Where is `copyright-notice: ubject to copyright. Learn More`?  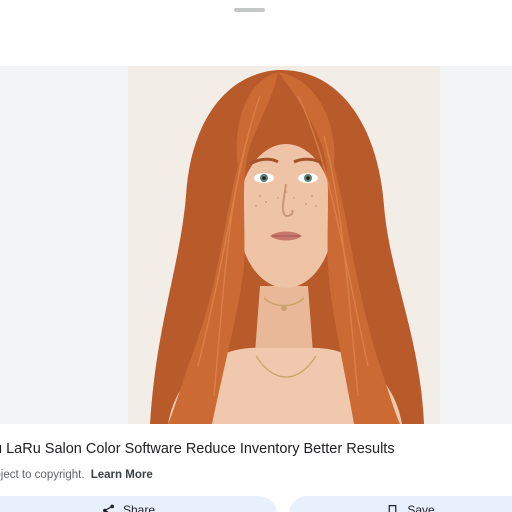 copyright-notice: ubject to copyright. Learn More is located at coordinates (76, 475).